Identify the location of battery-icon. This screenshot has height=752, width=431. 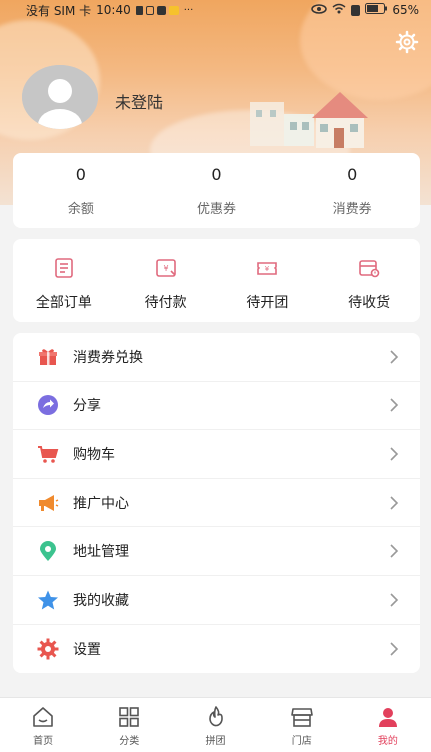
(376, 10).